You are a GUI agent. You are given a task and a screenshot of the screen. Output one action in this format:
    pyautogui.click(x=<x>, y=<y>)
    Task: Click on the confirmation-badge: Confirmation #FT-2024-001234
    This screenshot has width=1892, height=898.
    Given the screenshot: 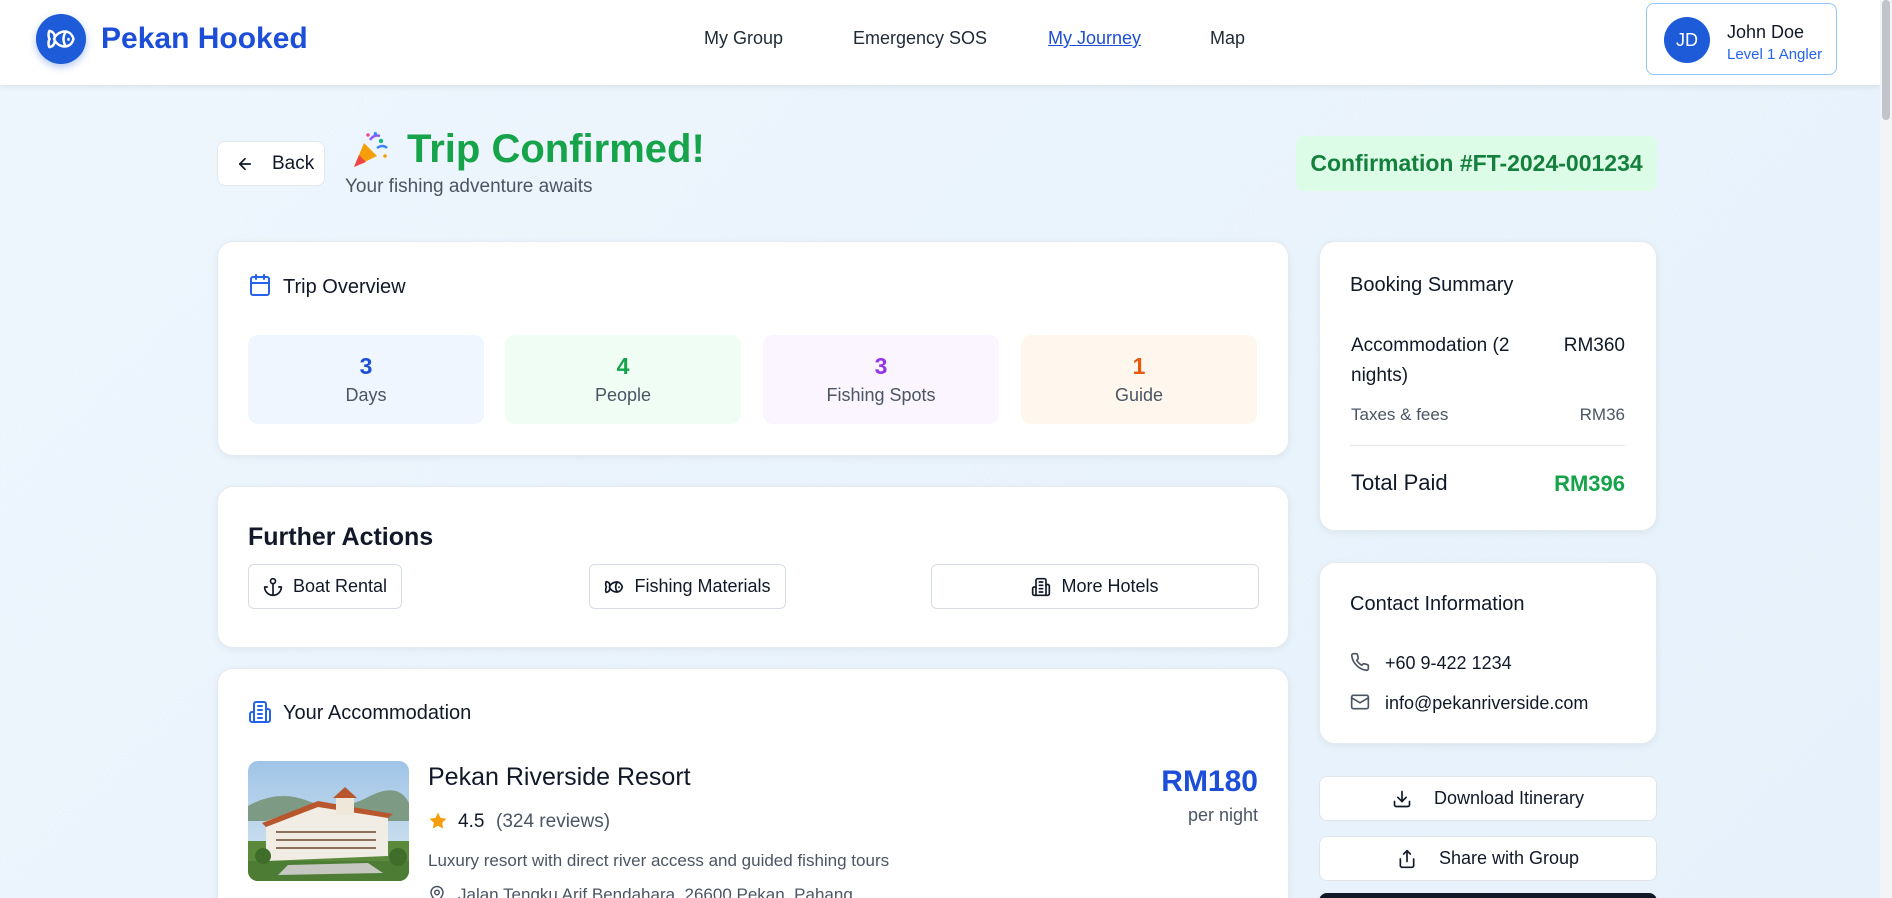 What is the action you would take?
    pyautogui.click(x=1476, y=163)
    